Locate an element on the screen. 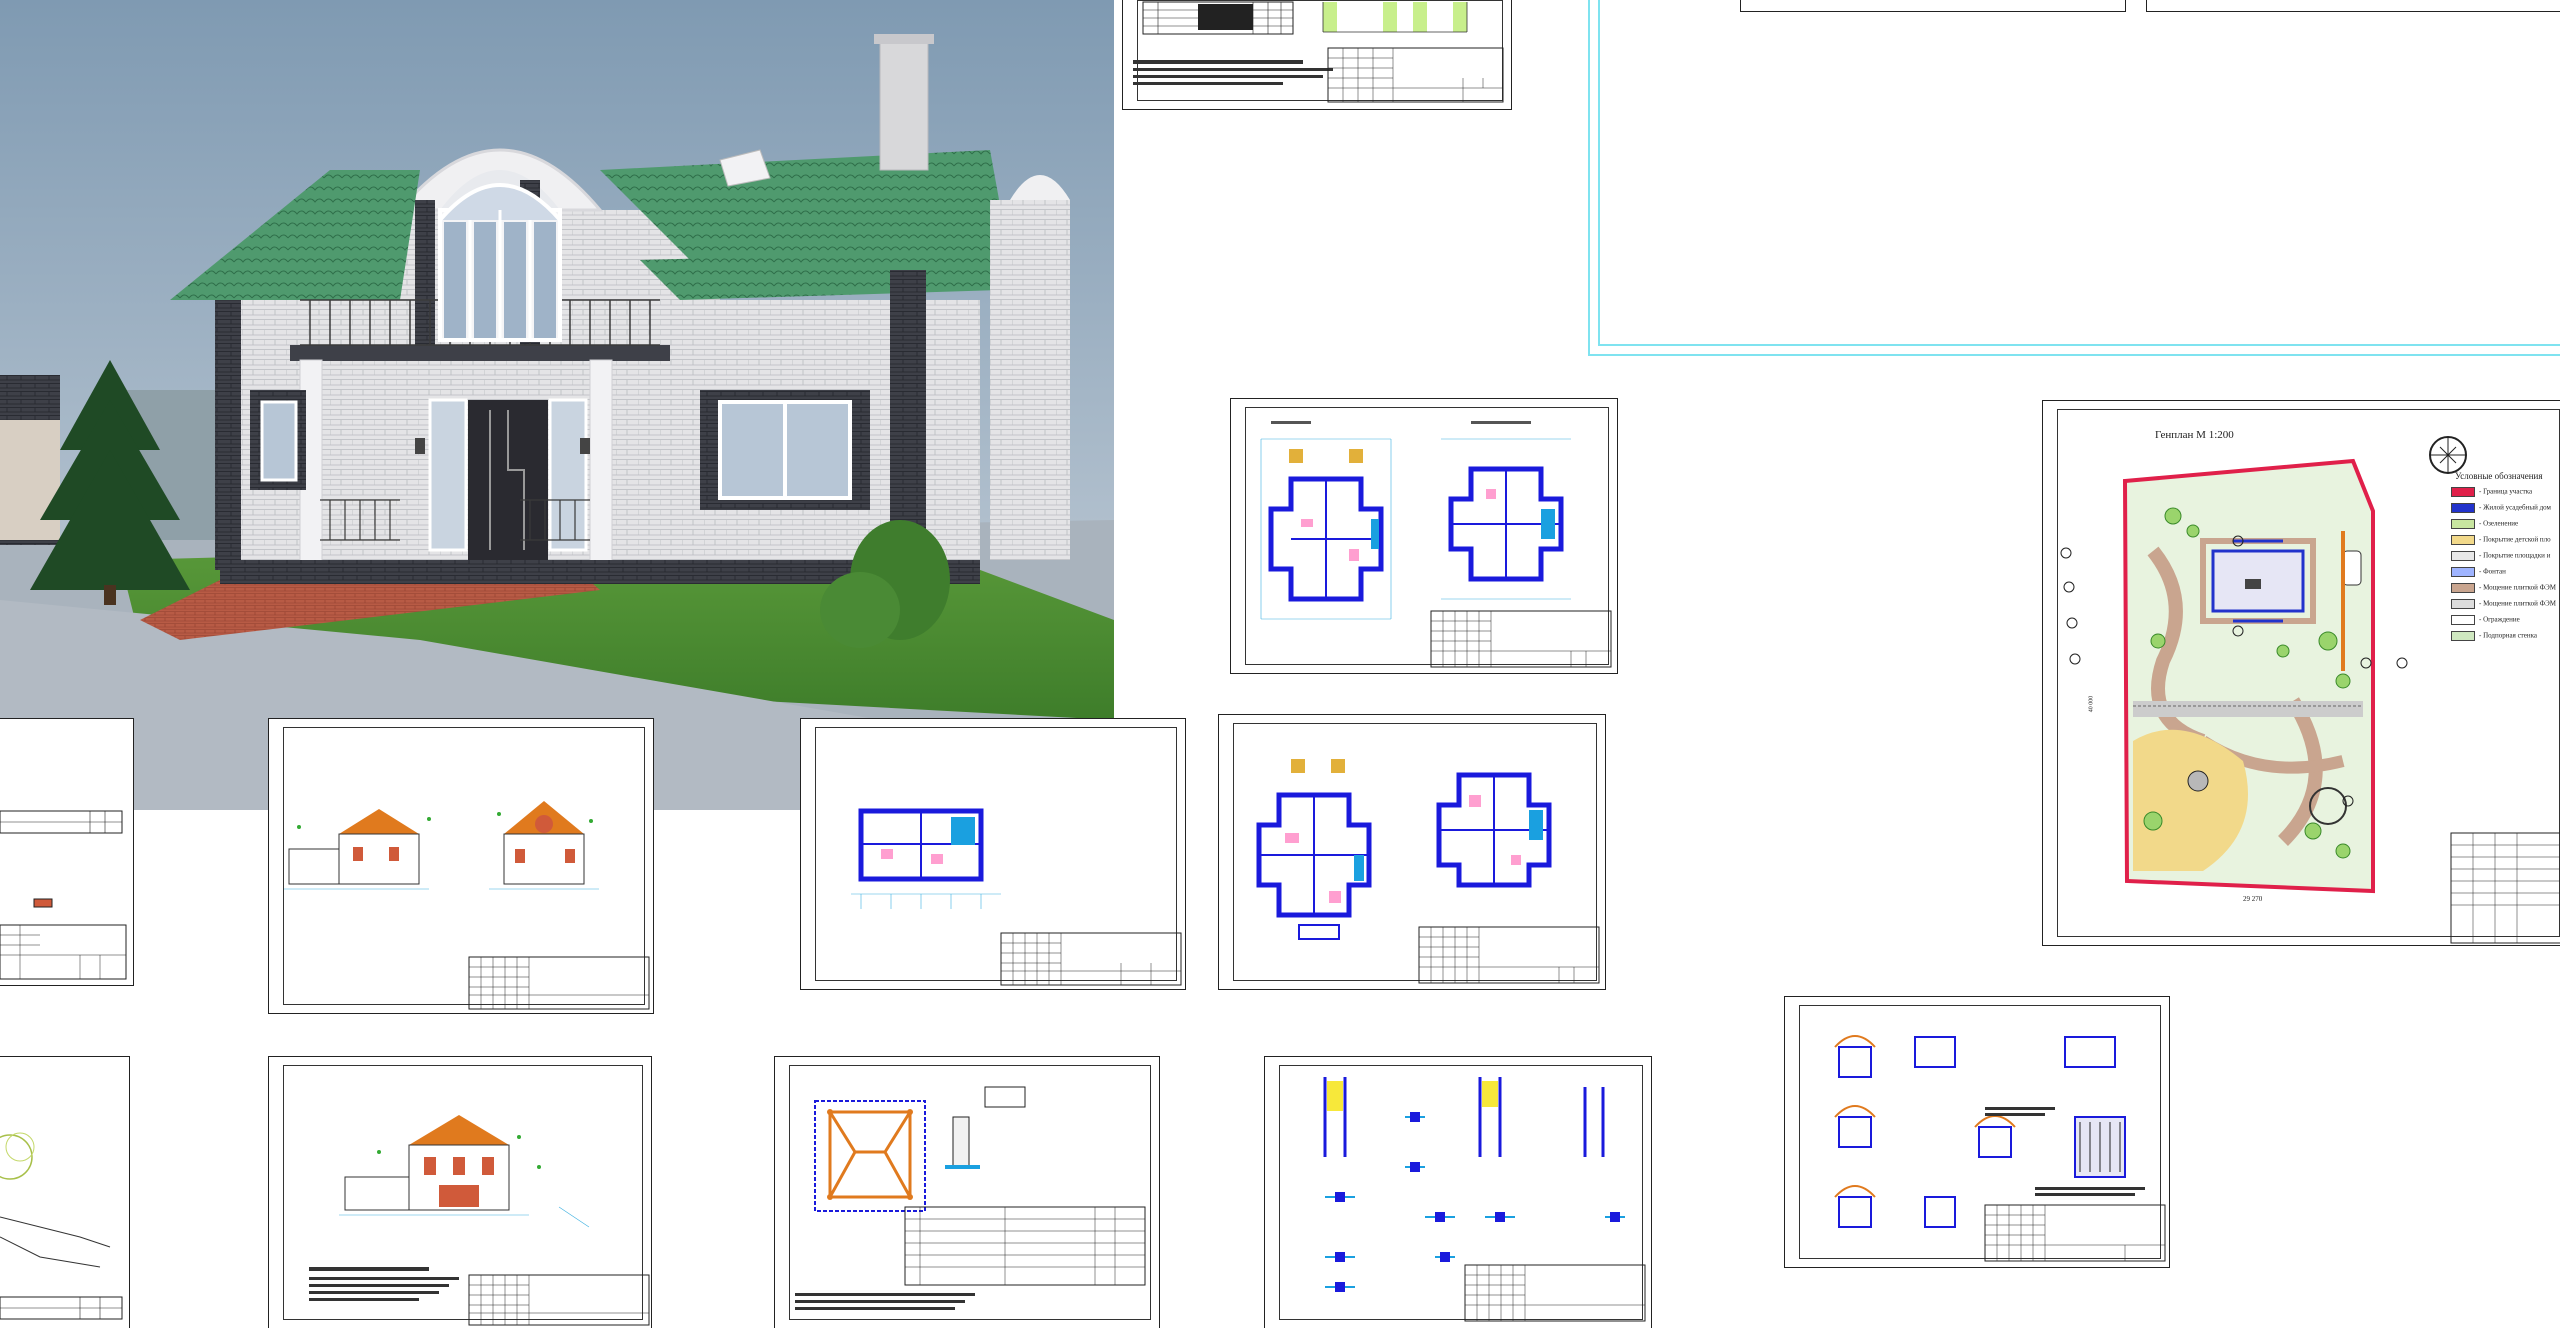 The height and width of the screenshot is (1329, 2560). floor-plans-1-drawing is located at coordinates (1436, 544).